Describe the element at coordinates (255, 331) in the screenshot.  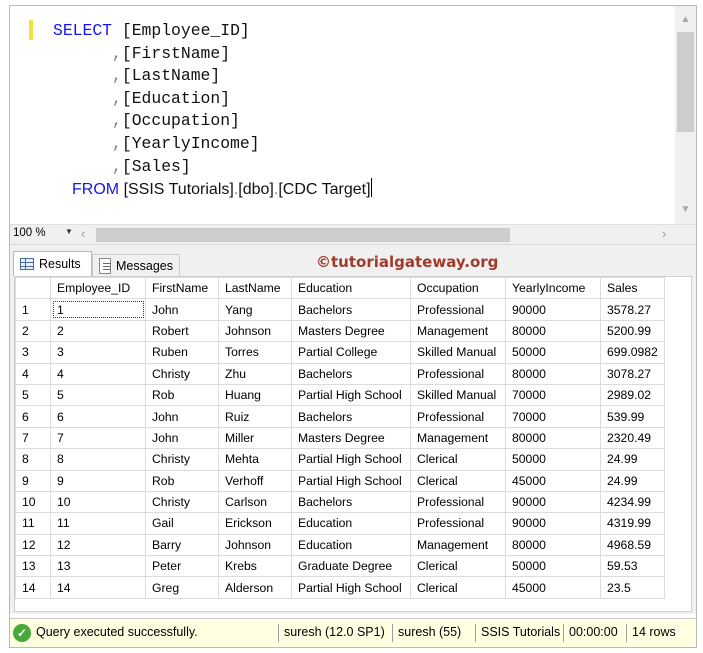
I see `table-cell: Johnson` at that location.